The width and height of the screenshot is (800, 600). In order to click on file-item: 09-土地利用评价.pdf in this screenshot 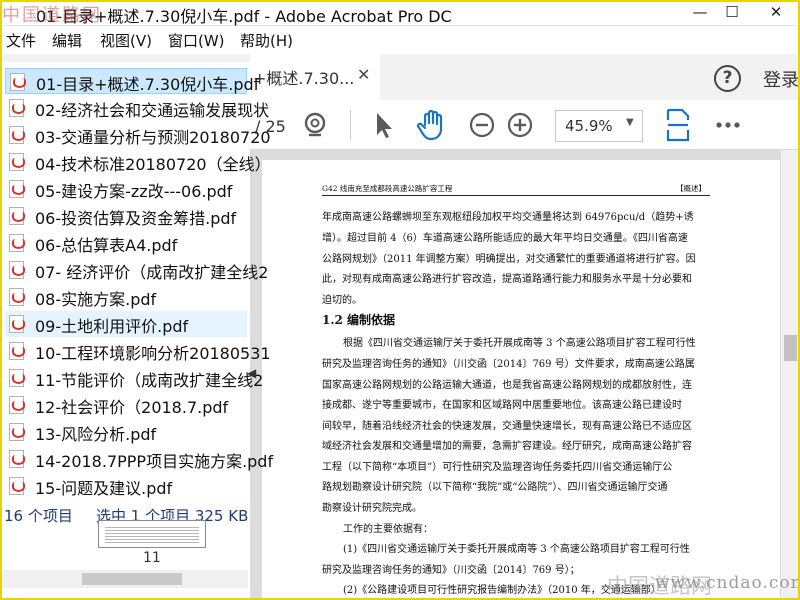, I will do `click(126, 324)`.